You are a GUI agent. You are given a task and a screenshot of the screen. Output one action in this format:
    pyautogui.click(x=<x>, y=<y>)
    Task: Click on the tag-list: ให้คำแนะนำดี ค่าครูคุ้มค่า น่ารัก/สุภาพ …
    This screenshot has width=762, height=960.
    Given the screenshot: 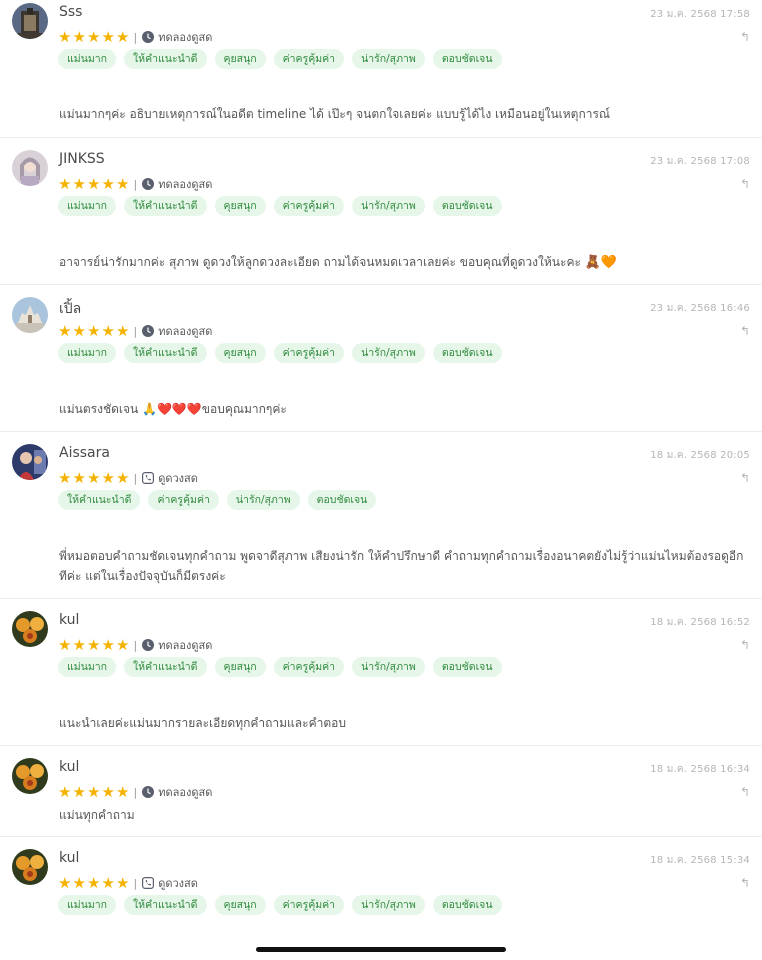 What is the action you would take?
    pyautogui.click(x=221, y=500)
    